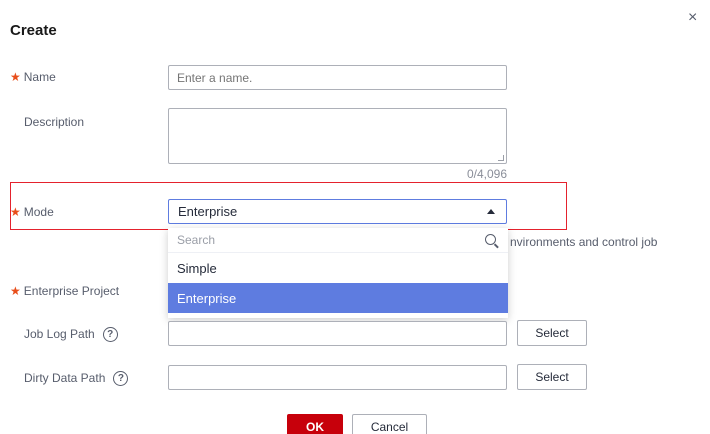 The width and height of the screenshot is (710, 434). What do you see at coordinates (486, 174) in the screenshot?
I see `description-counter: 0/4,096` at bounding box center [486, 174].